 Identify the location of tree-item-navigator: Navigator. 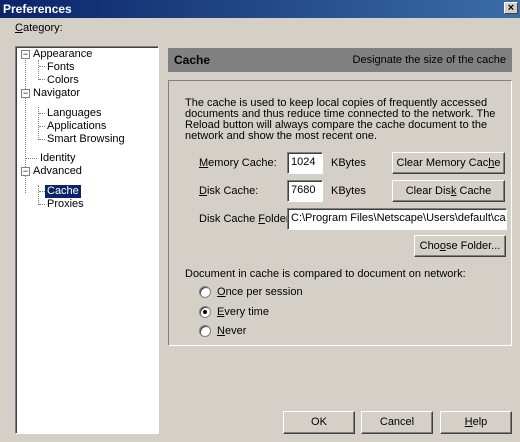
(56, 93).